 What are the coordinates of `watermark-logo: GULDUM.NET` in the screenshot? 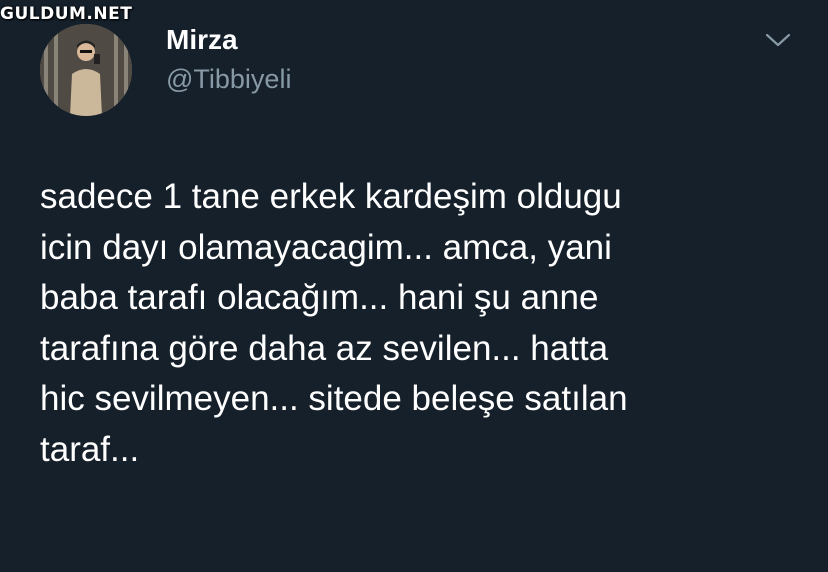 It's located at (66, 14).